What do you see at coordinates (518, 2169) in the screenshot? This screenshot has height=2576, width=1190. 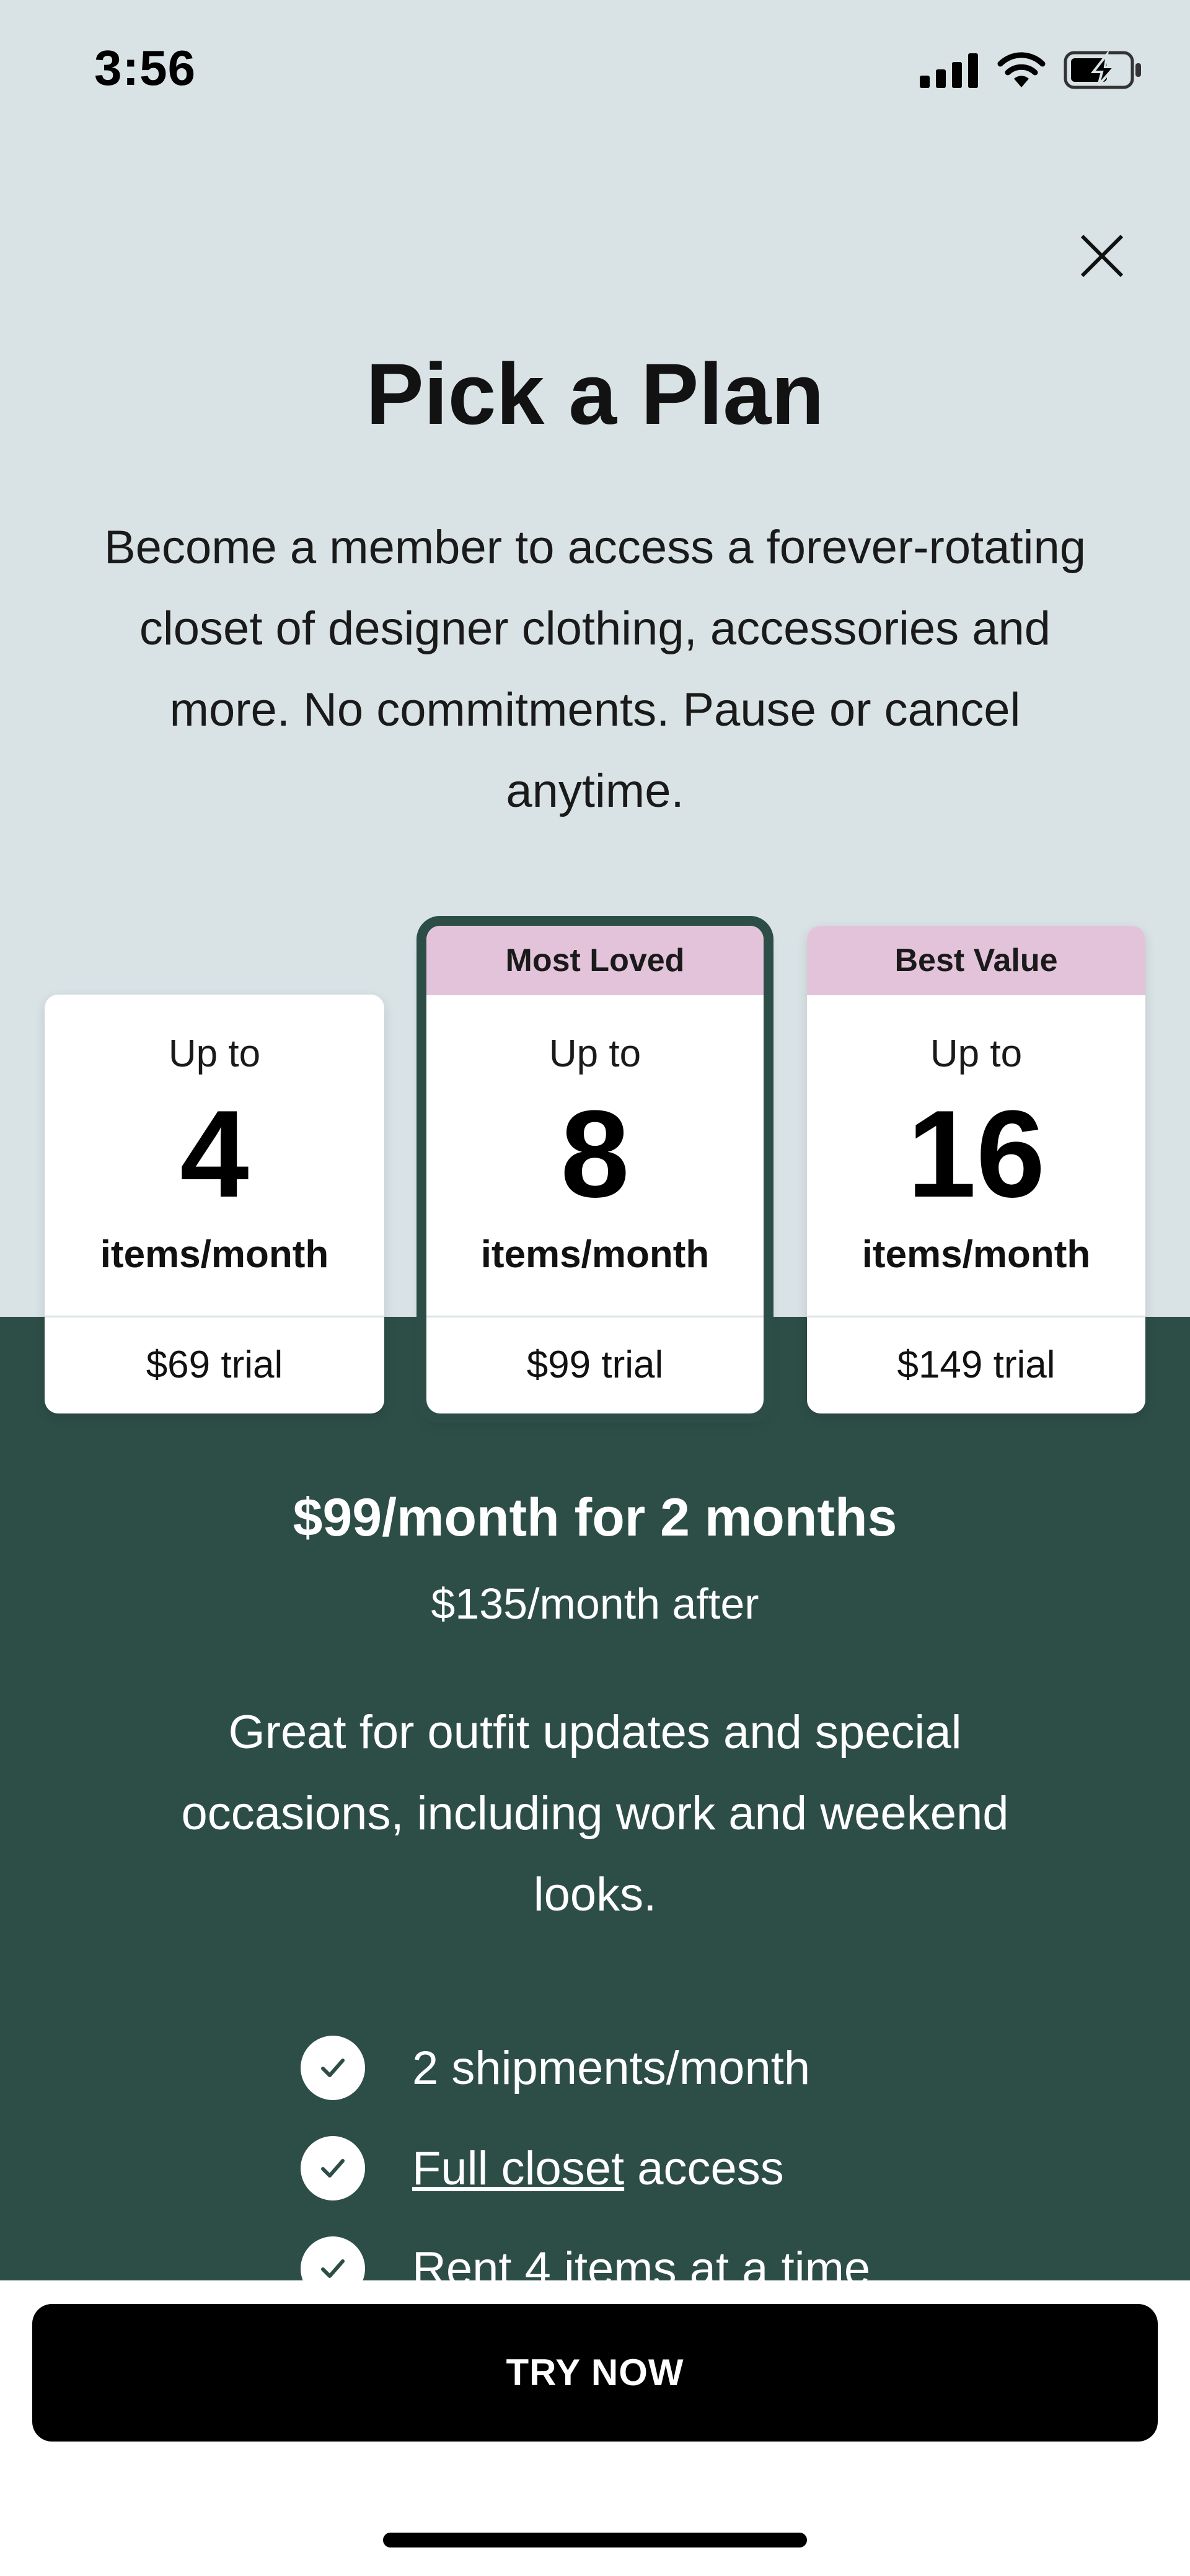 I see `full-closet-link: Full closet` at bounding box center [518, 2169].